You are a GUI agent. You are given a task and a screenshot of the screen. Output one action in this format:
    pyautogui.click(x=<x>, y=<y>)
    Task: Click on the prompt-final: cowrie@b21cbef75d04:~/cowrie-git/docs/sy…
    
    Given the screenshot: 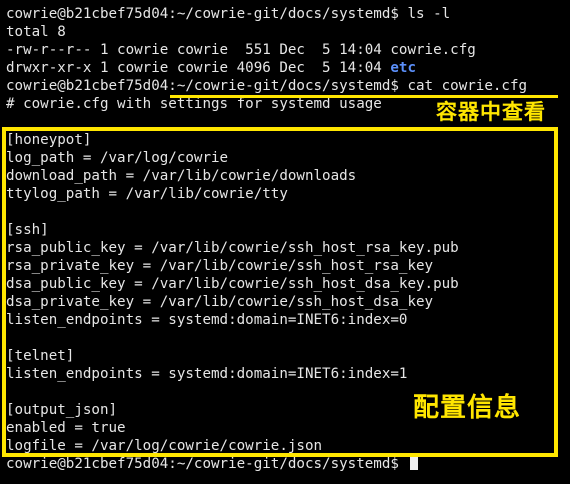 What is the action you would take?
    pyautogui.click(x=288, y=464)
    